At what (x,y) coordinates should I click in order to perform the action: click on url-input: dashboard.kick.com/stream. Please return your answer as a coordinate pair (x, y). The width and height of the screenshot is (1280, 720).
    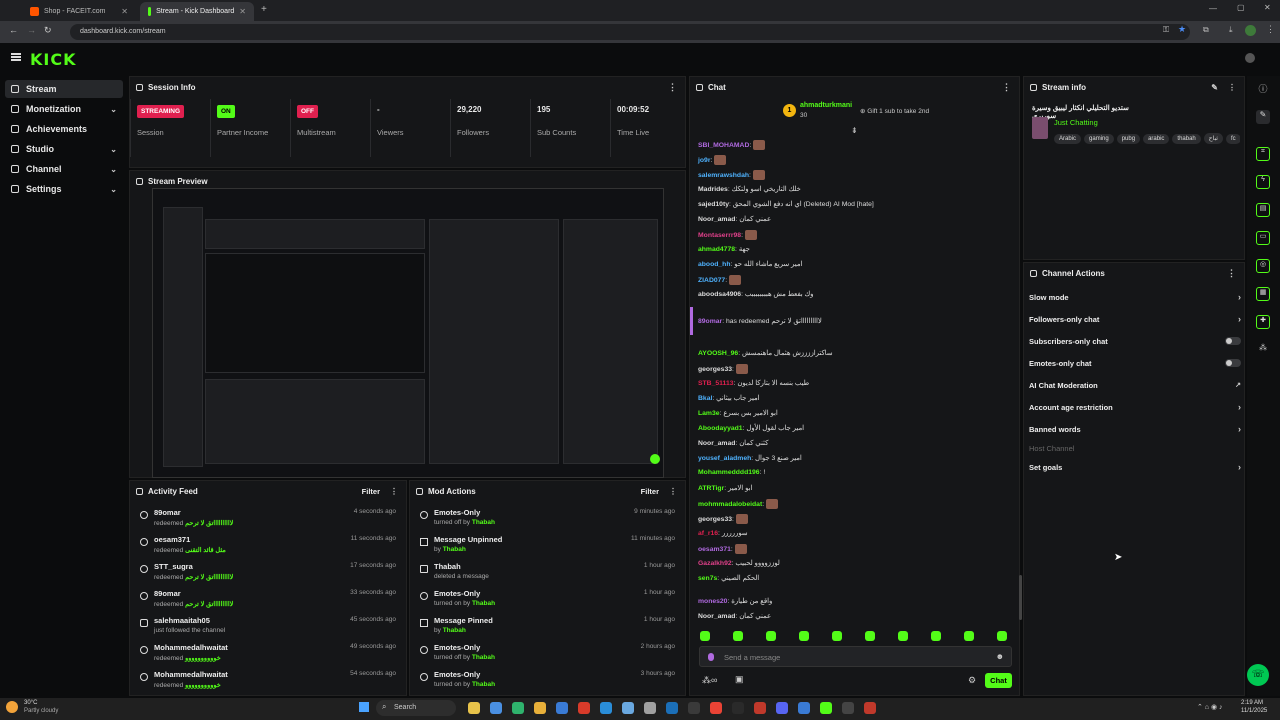
    Looking at the image, I should click on (630, 32).